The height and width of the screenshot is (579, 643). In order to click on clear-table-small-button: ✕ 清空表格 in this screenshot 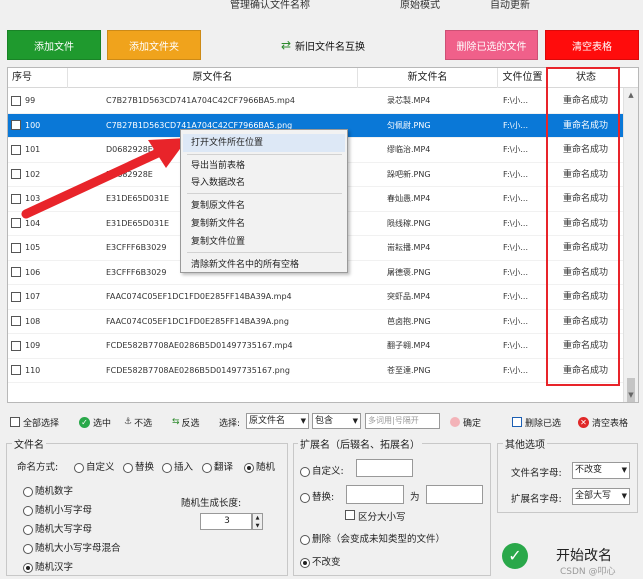, I will do `click(603, 422)`.